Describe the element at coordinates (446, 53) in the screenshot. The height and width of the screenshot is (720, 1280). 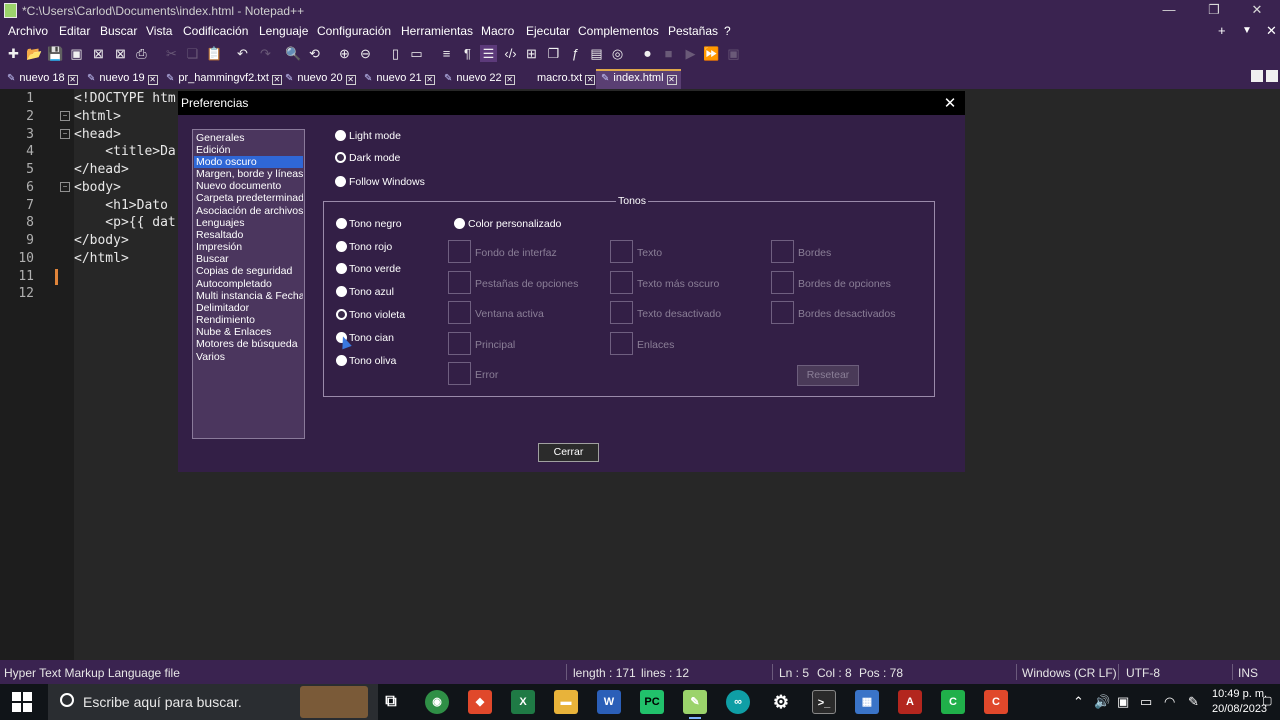
I see `word-wrap-icon: ≡` at that location.